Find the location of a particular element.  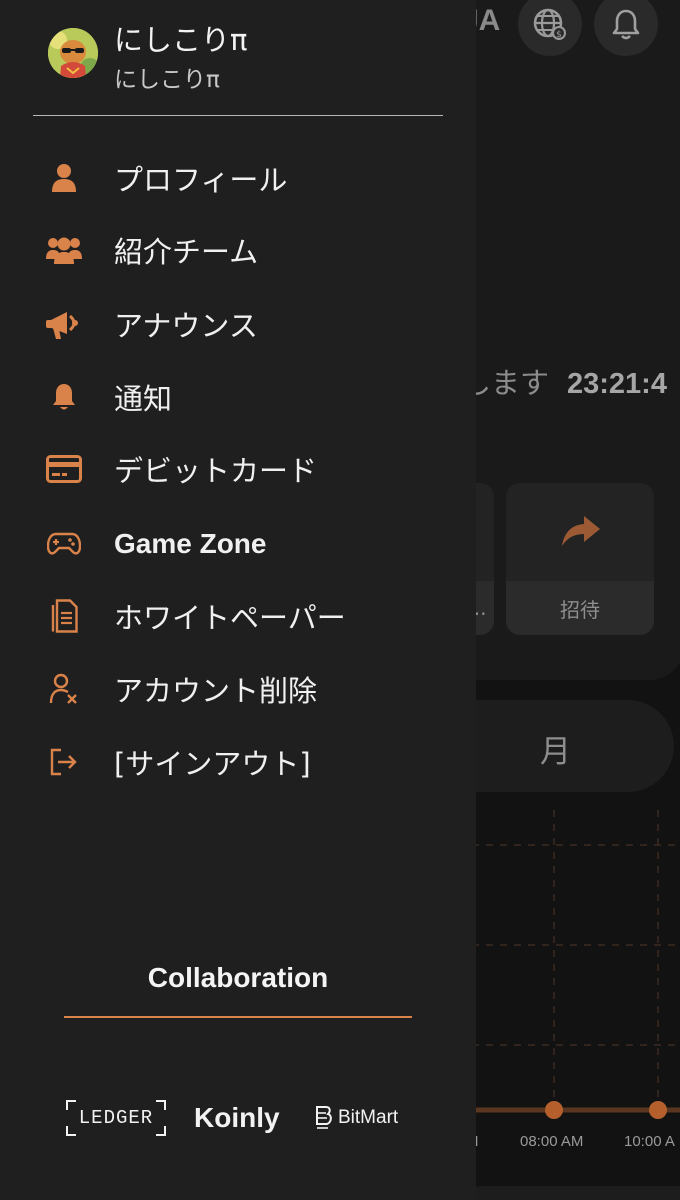

menu-item-profile: プロフィール is located at coordinates (238, 178).